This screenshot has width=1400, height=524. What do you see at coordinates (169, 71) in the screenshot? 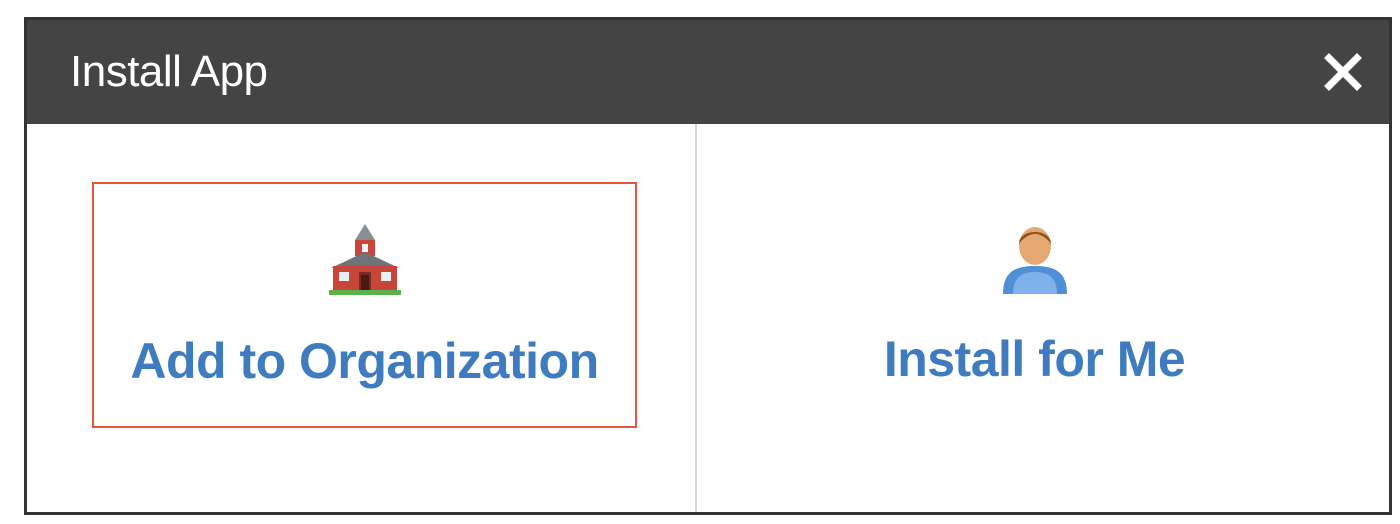
I see `dialog-title: Install App` at bounding box center [169, 71].